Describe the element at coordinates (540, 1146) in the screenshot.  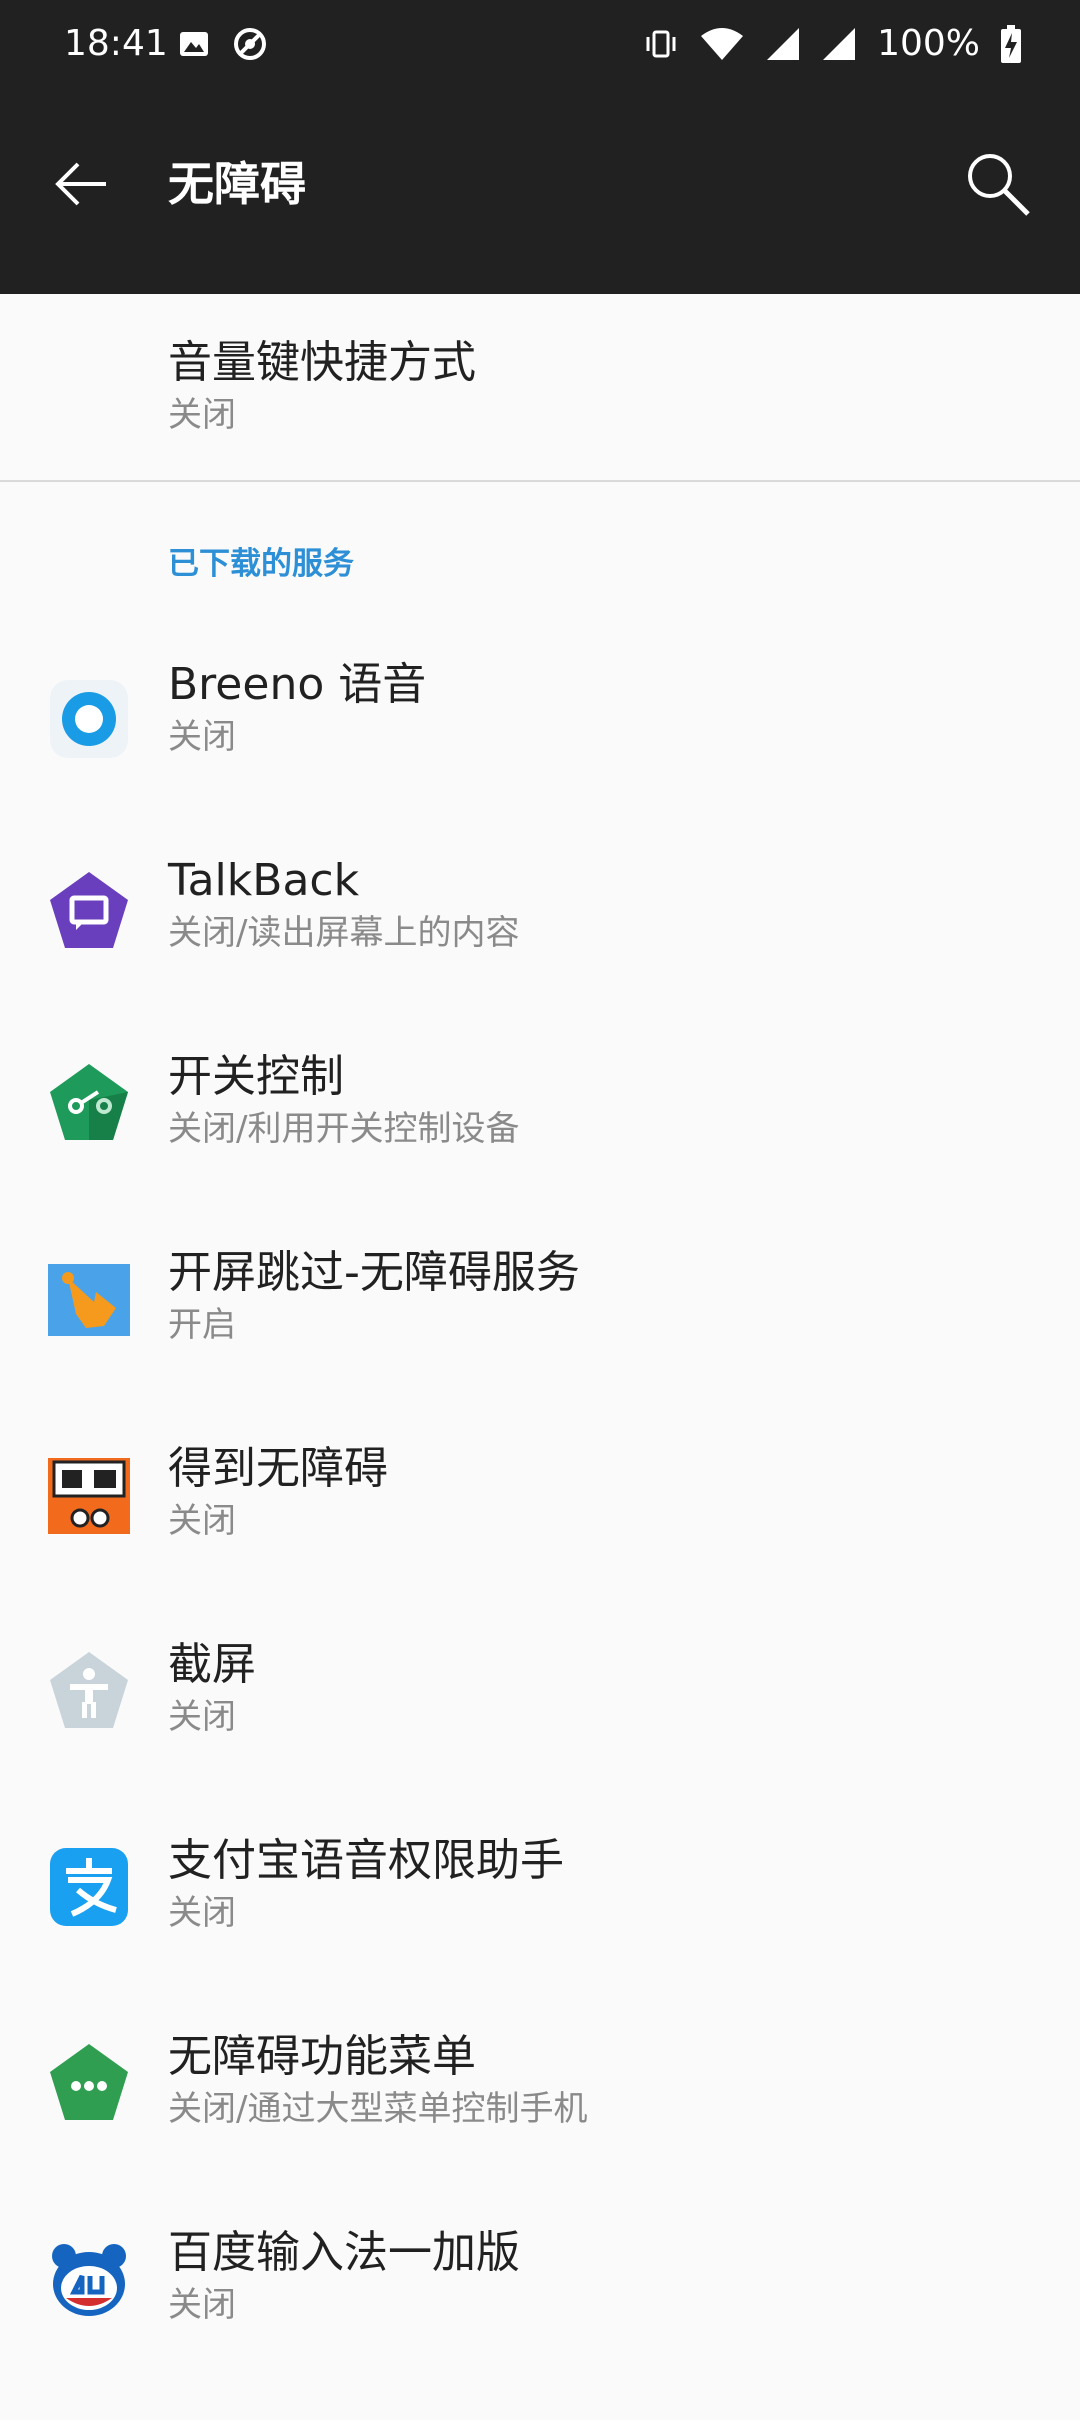
I see `service-item-switch-control: 开关控制 关闭/利用开关控制设备` at that location.